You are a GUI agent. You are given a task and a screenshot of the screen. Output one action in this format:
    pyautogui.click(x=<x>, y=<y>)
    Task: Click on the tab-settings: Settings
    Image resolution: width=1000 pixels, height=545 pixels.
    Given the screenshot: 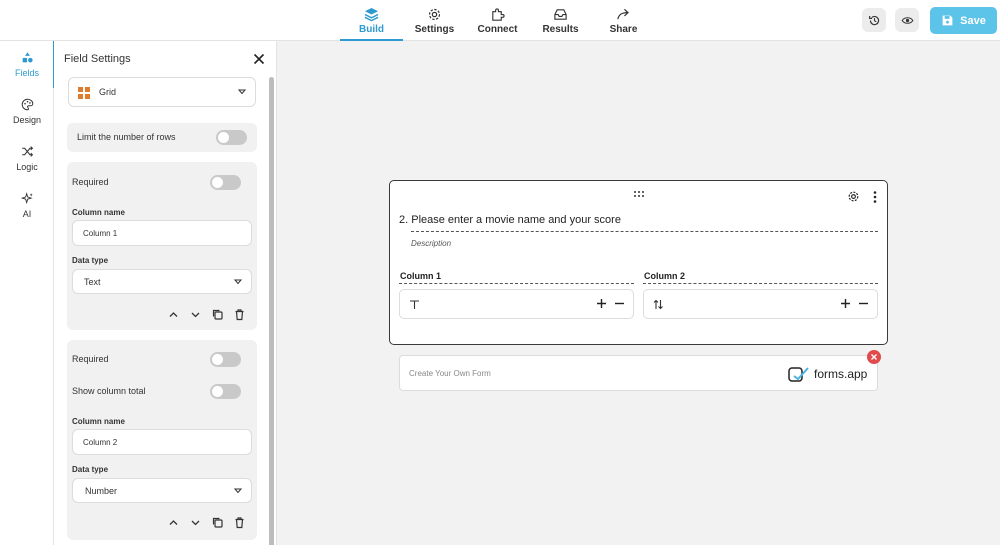 What is the action you would take?
    pyautogui.click(x=434, y=20)
    